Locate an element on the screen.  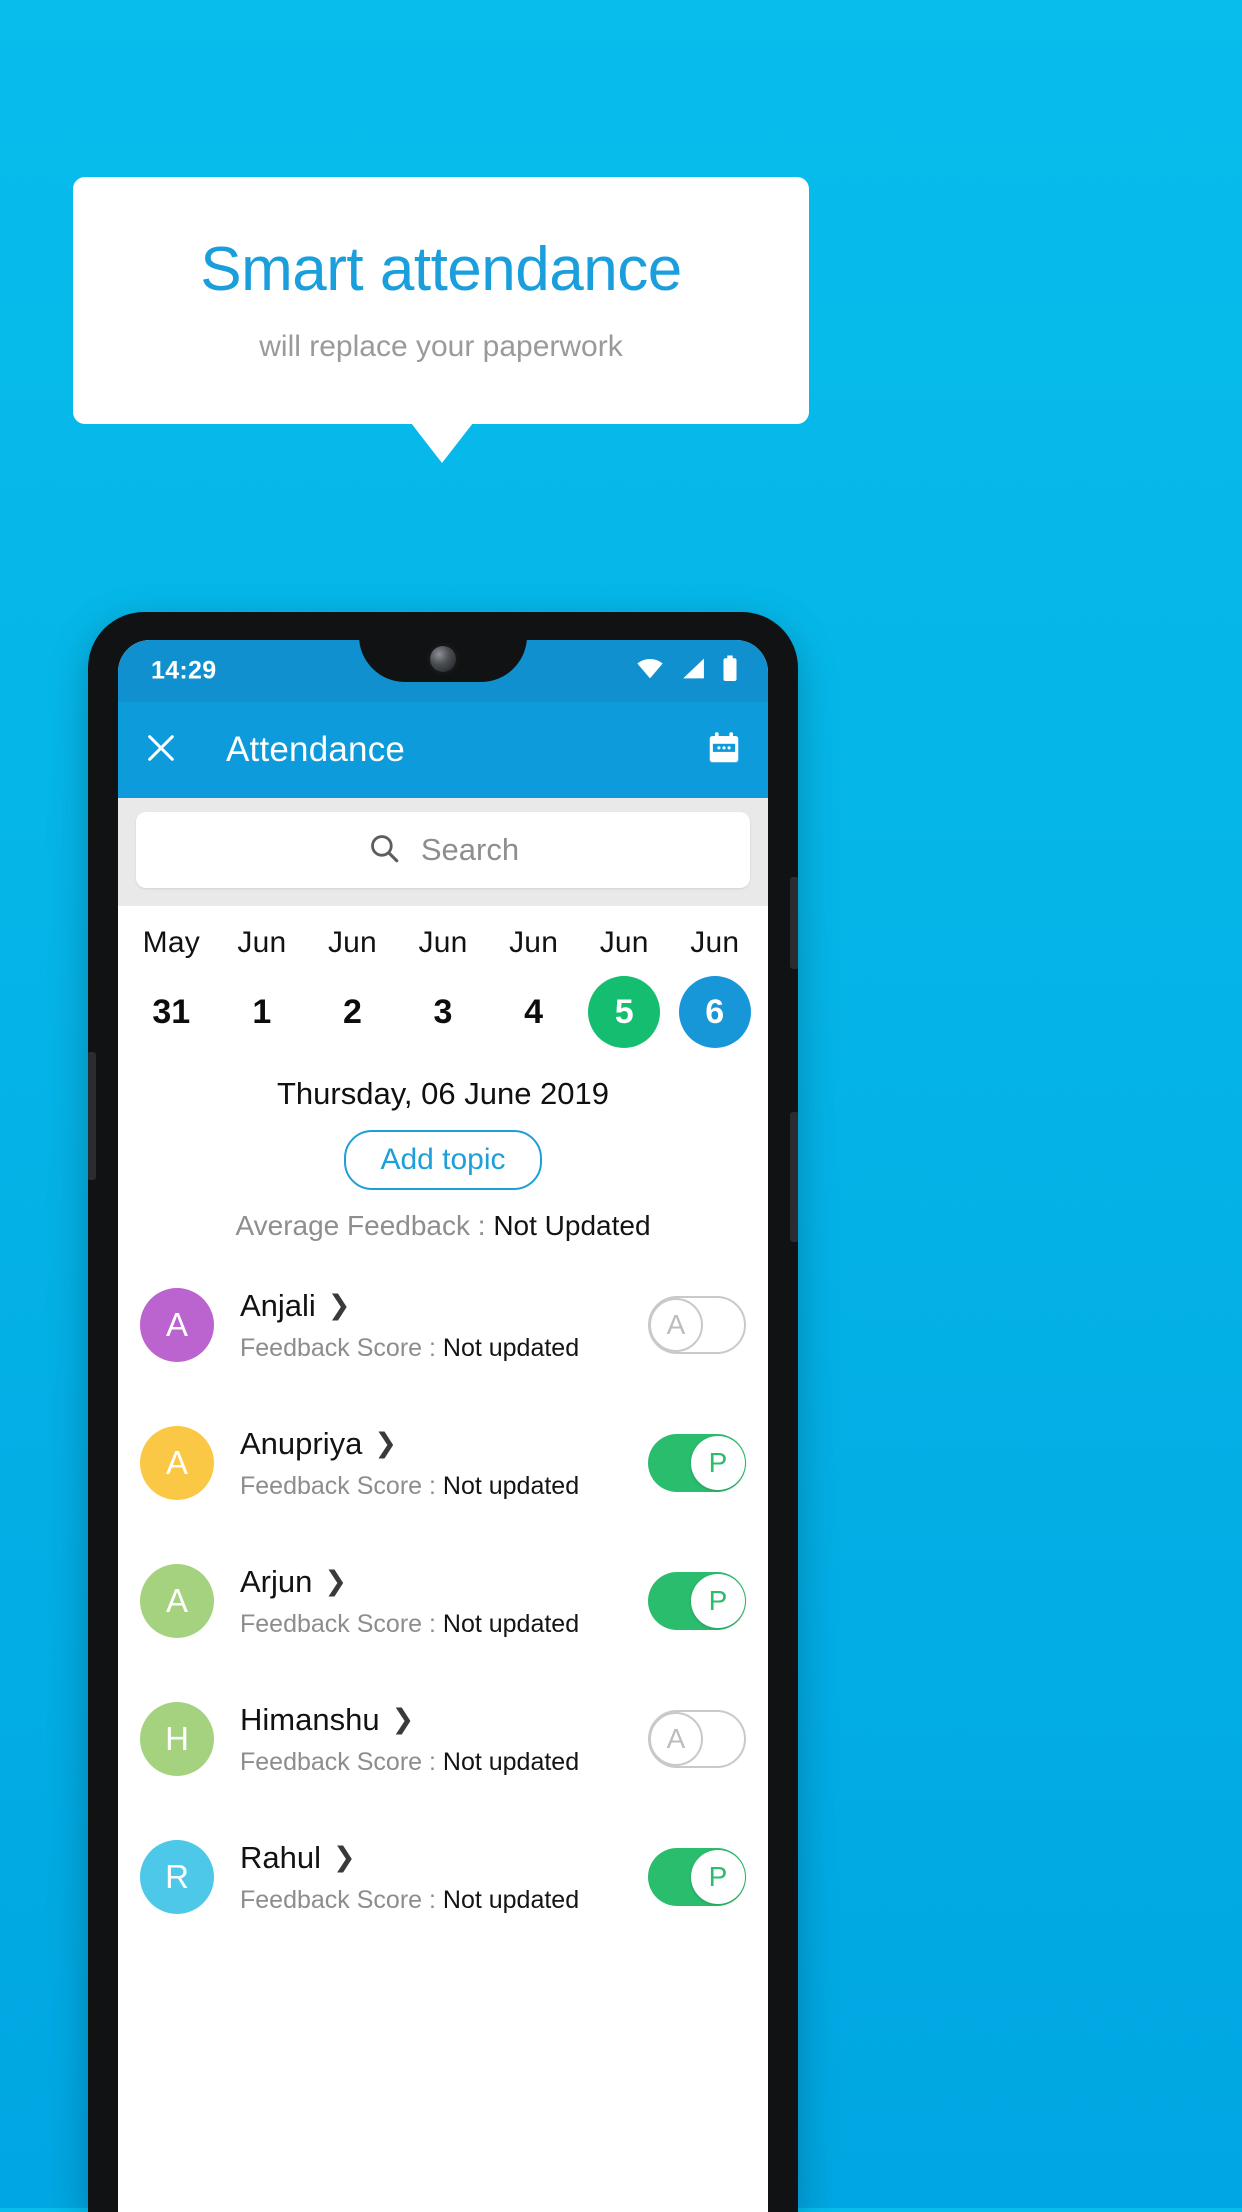
search-section: Search is located at coordinates (443, 852).